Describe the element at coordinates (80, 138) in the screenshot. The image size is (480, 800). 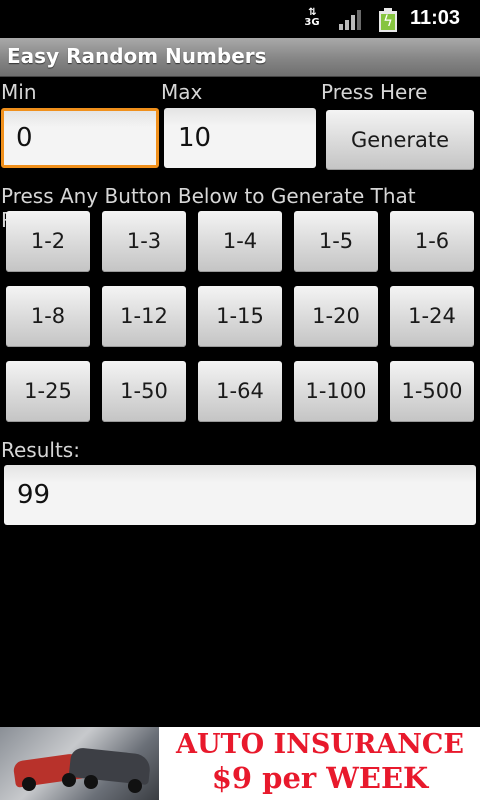
I see `min-input: 0` at that location.